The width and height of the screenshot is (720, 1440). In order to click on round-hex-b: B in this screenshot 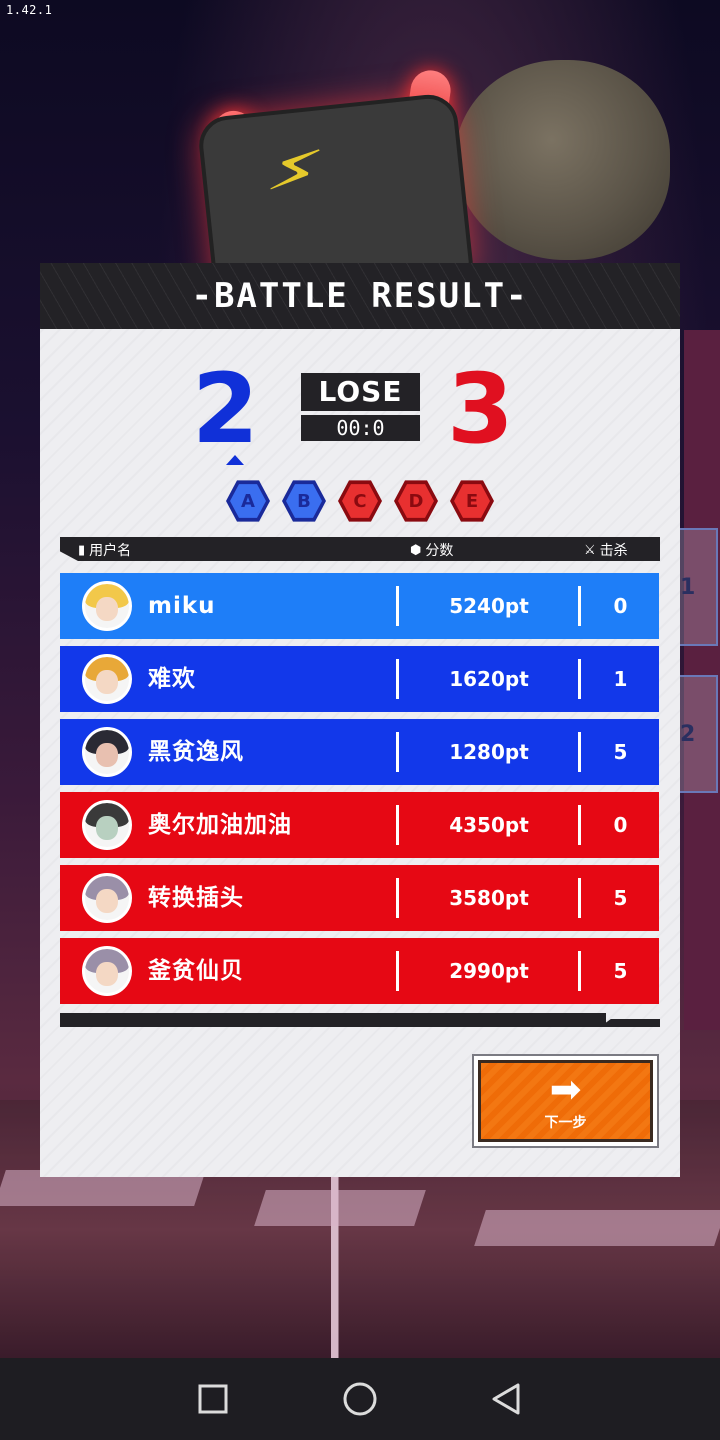, I will do `click(304, 501)`.